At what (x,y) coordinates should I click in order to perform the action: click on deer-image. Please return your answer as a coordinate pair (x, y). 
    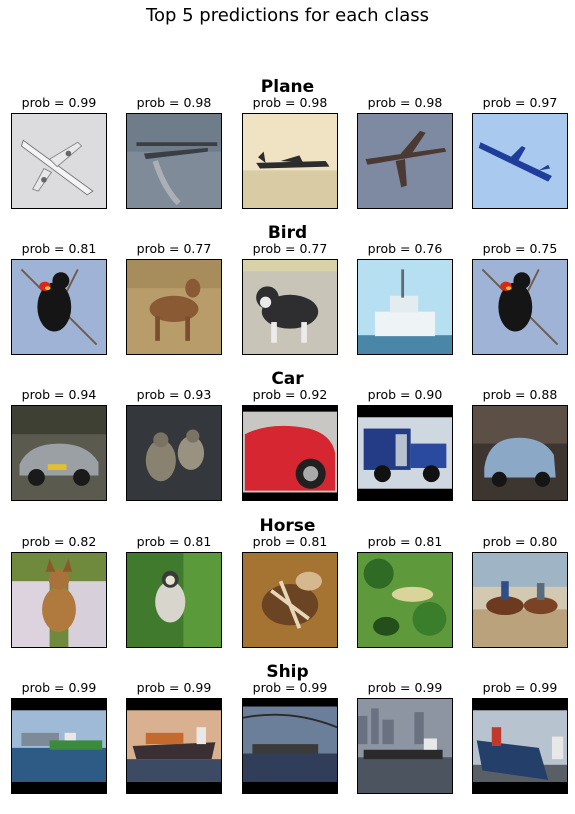
    Looking at the image, I should click on (174, 307).